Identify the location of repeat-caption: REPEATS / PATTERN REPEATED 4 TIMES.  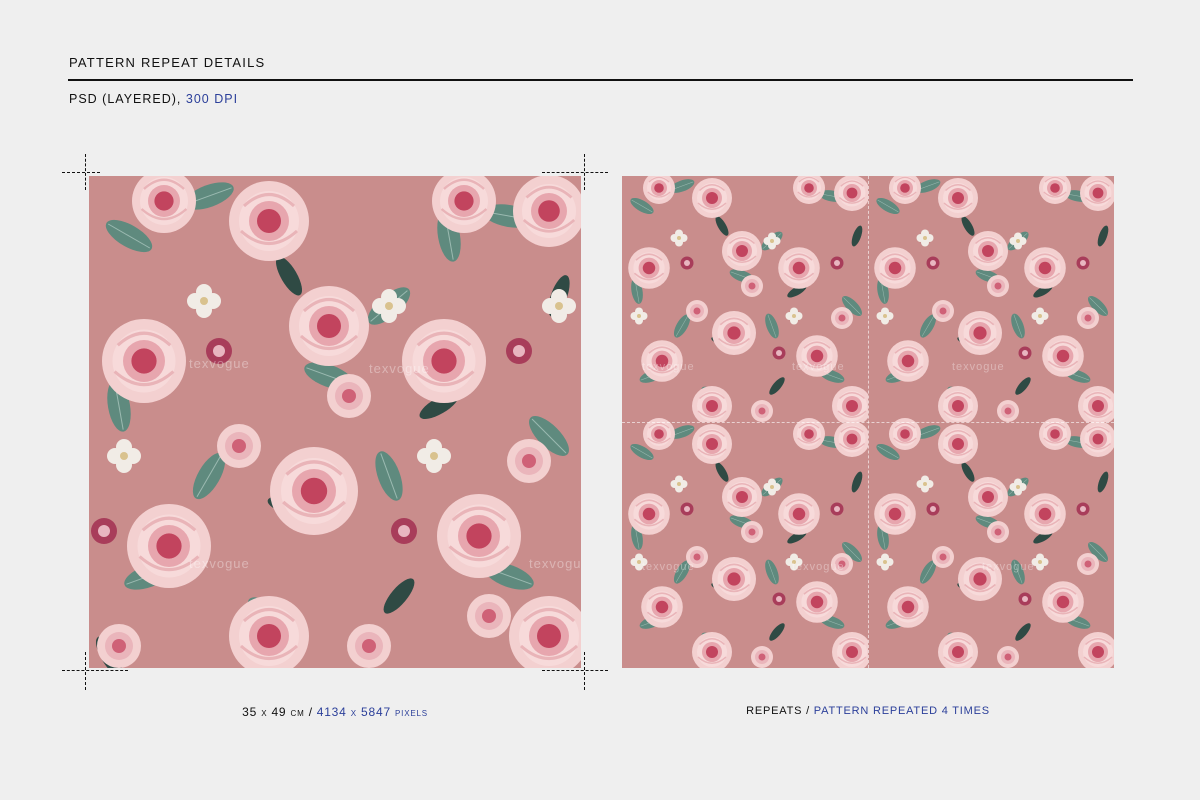
(868, 711).